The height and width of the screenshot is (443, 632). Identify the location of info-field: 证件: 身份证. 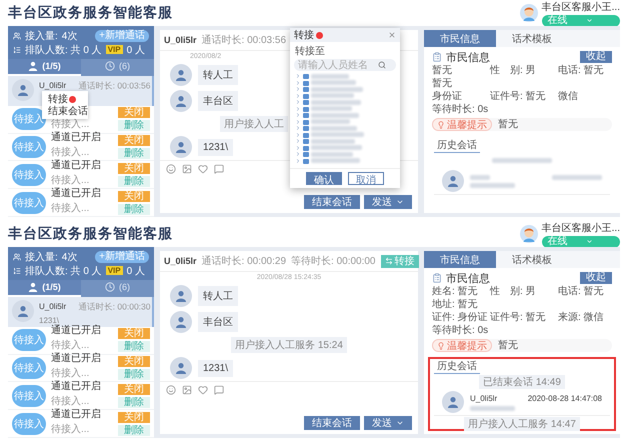
(461, 318).